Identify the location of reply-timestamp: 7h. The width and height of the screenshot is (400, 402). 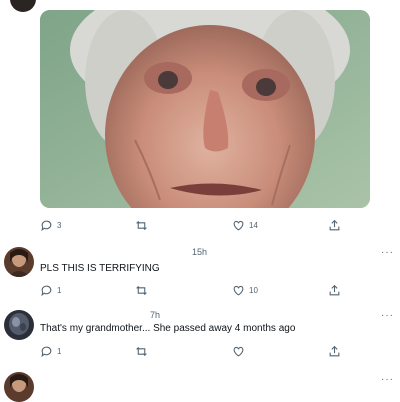
(155, 315).